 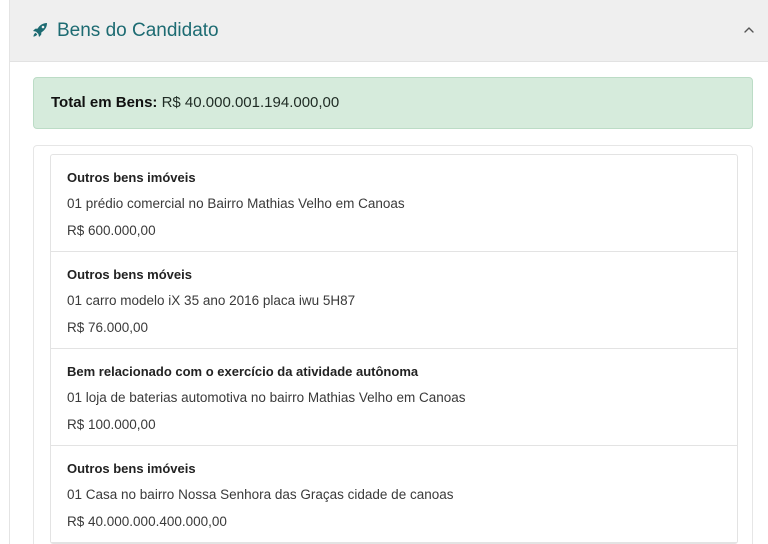 What do you see at coordinates (147, 521) in the screenshot?
I see `asset-value: R$ 40.000.000.400.000,00` at bounding box center [147, 521].